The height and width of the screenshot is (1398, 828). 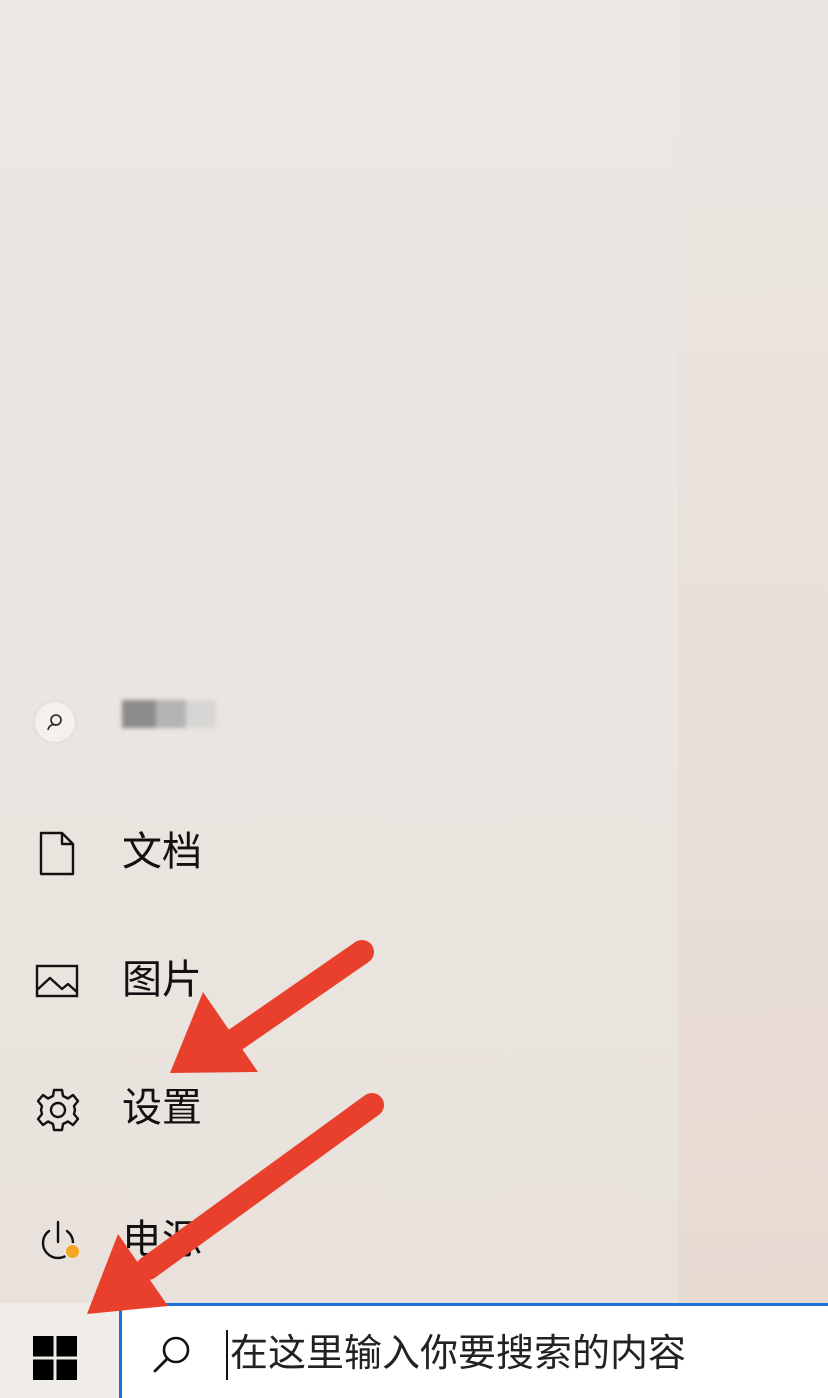 I want to click on menu-item-label: 电源, so click(x=162, y=1240).